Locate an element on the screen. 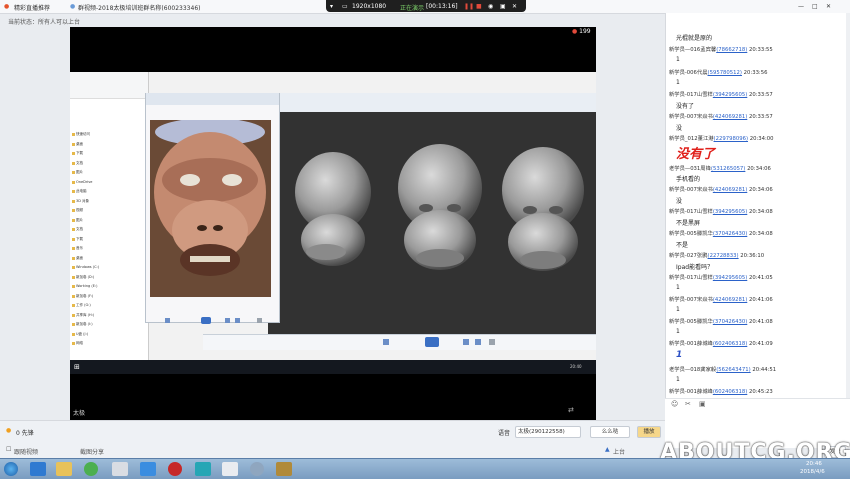 This screenshot has width=850, height=479. minimize-icon: — is located at coordinates (801, 6).